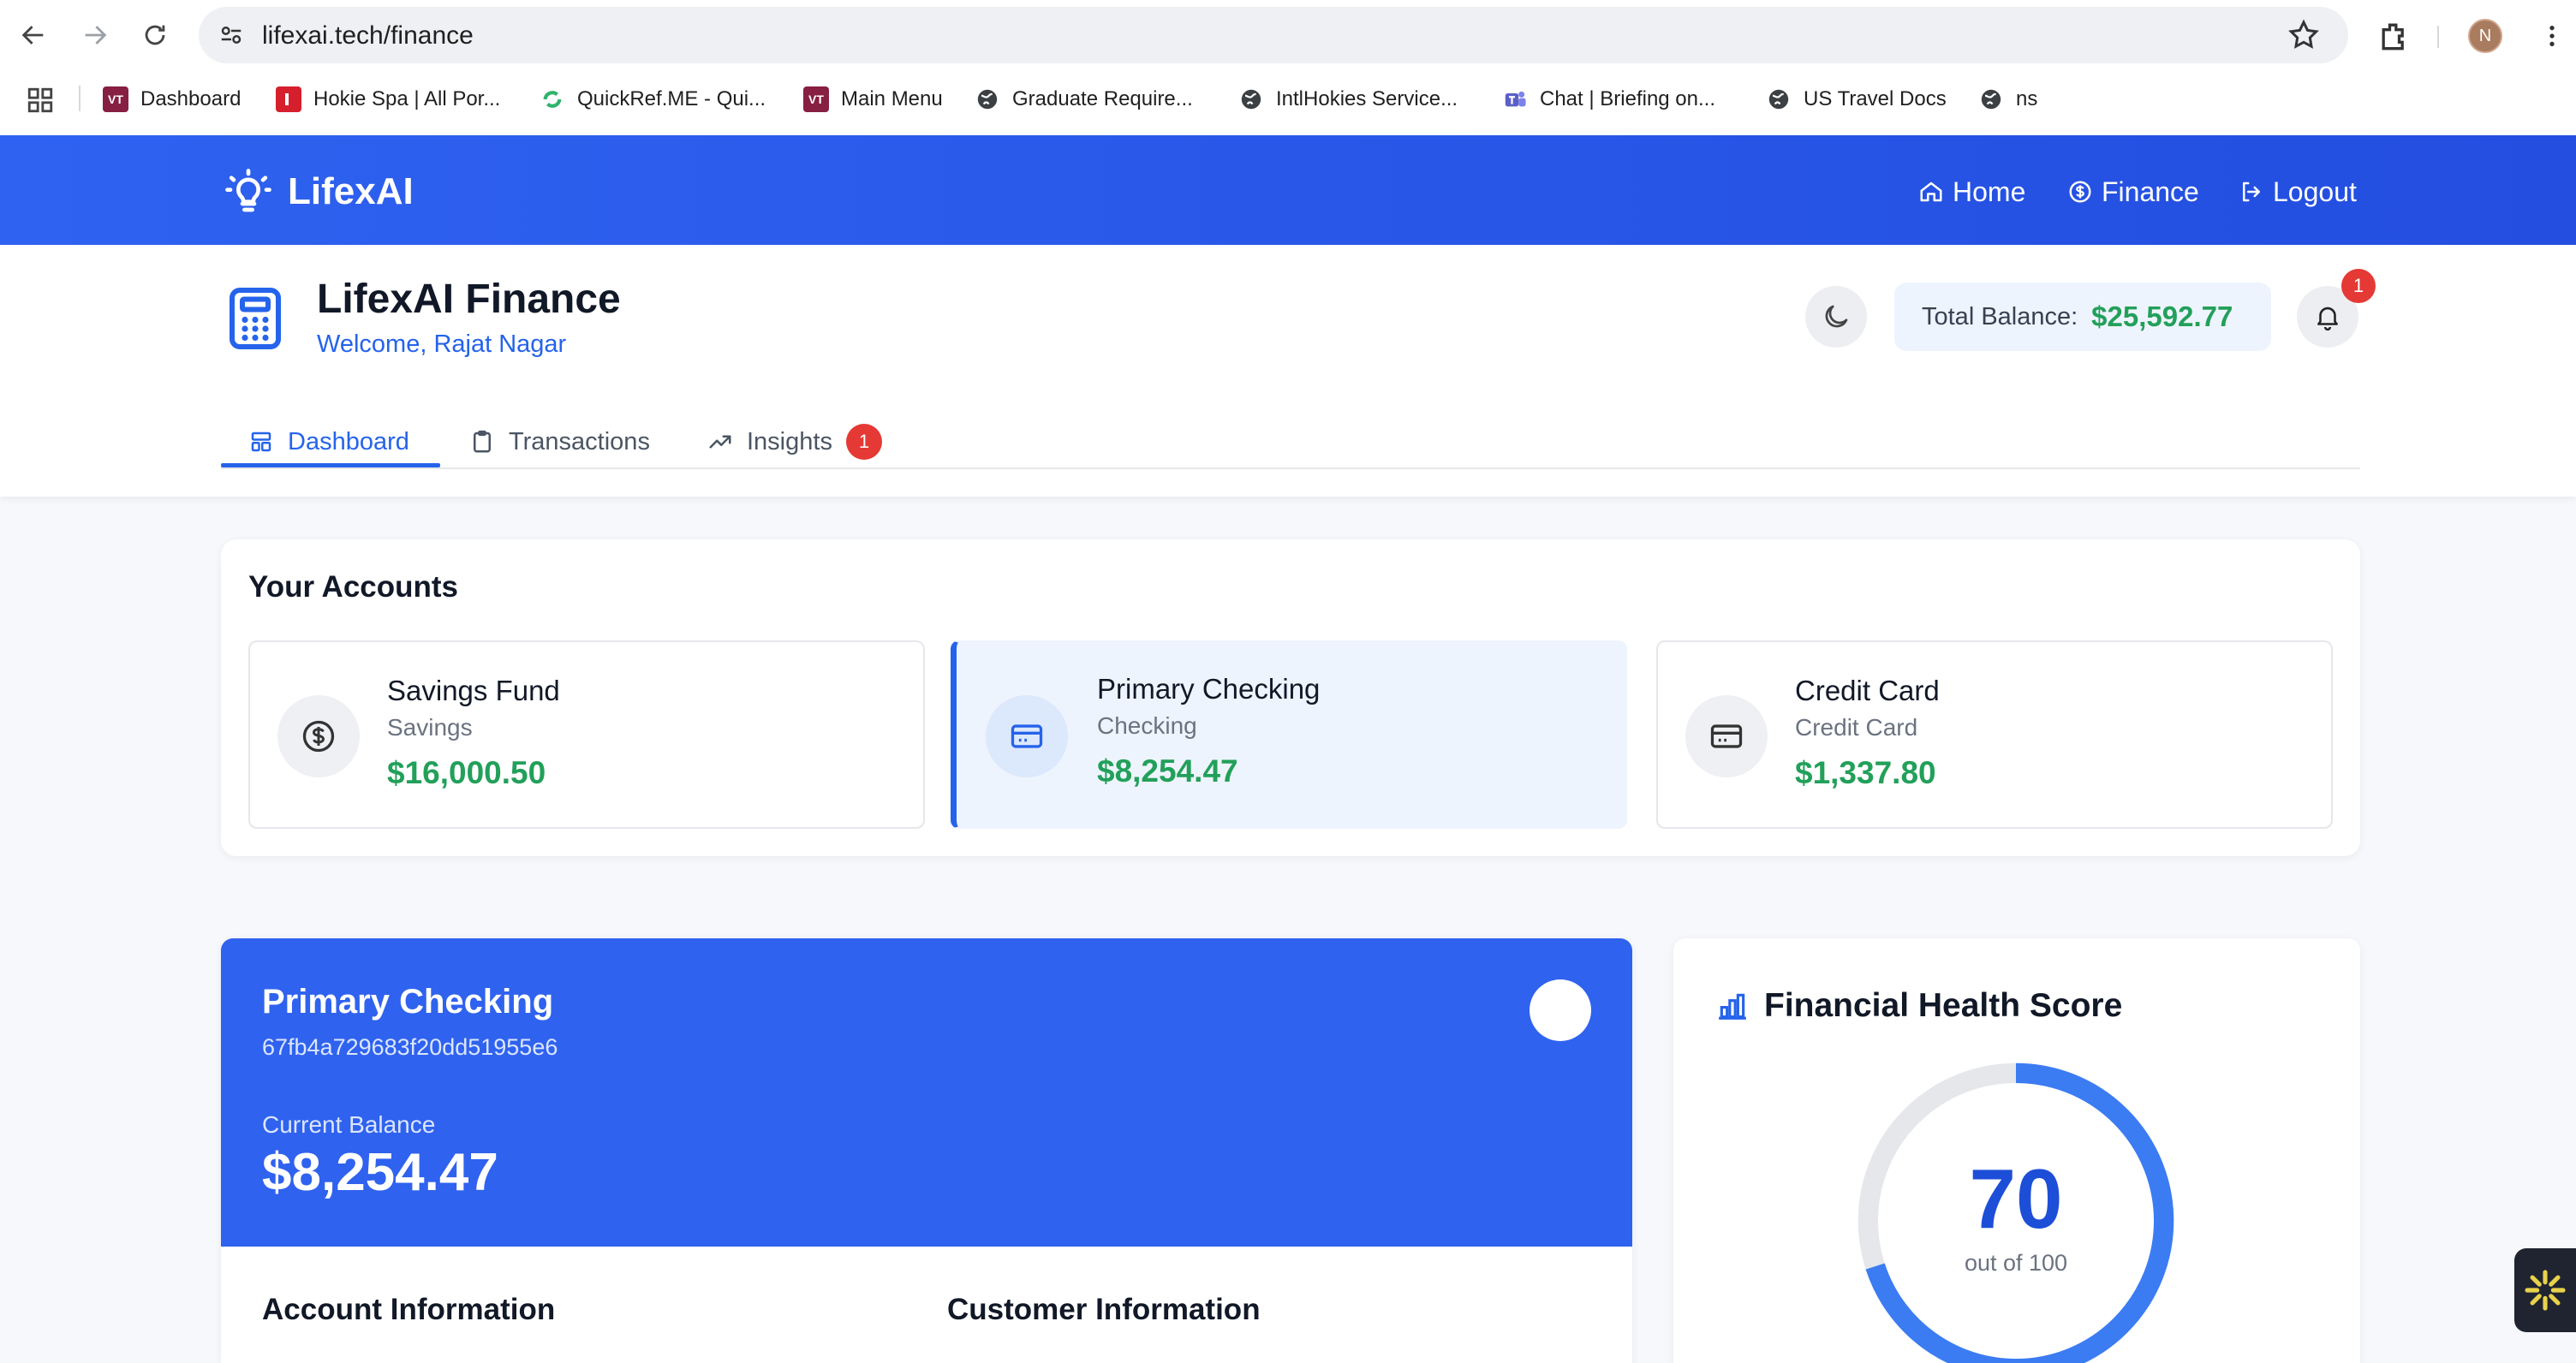 This screenshot has height=1363, width=2576. What do you see at coordinates (2438, 37) in the screenshot?
I see `toolbar-divider` at bounding box center [2438, 37].